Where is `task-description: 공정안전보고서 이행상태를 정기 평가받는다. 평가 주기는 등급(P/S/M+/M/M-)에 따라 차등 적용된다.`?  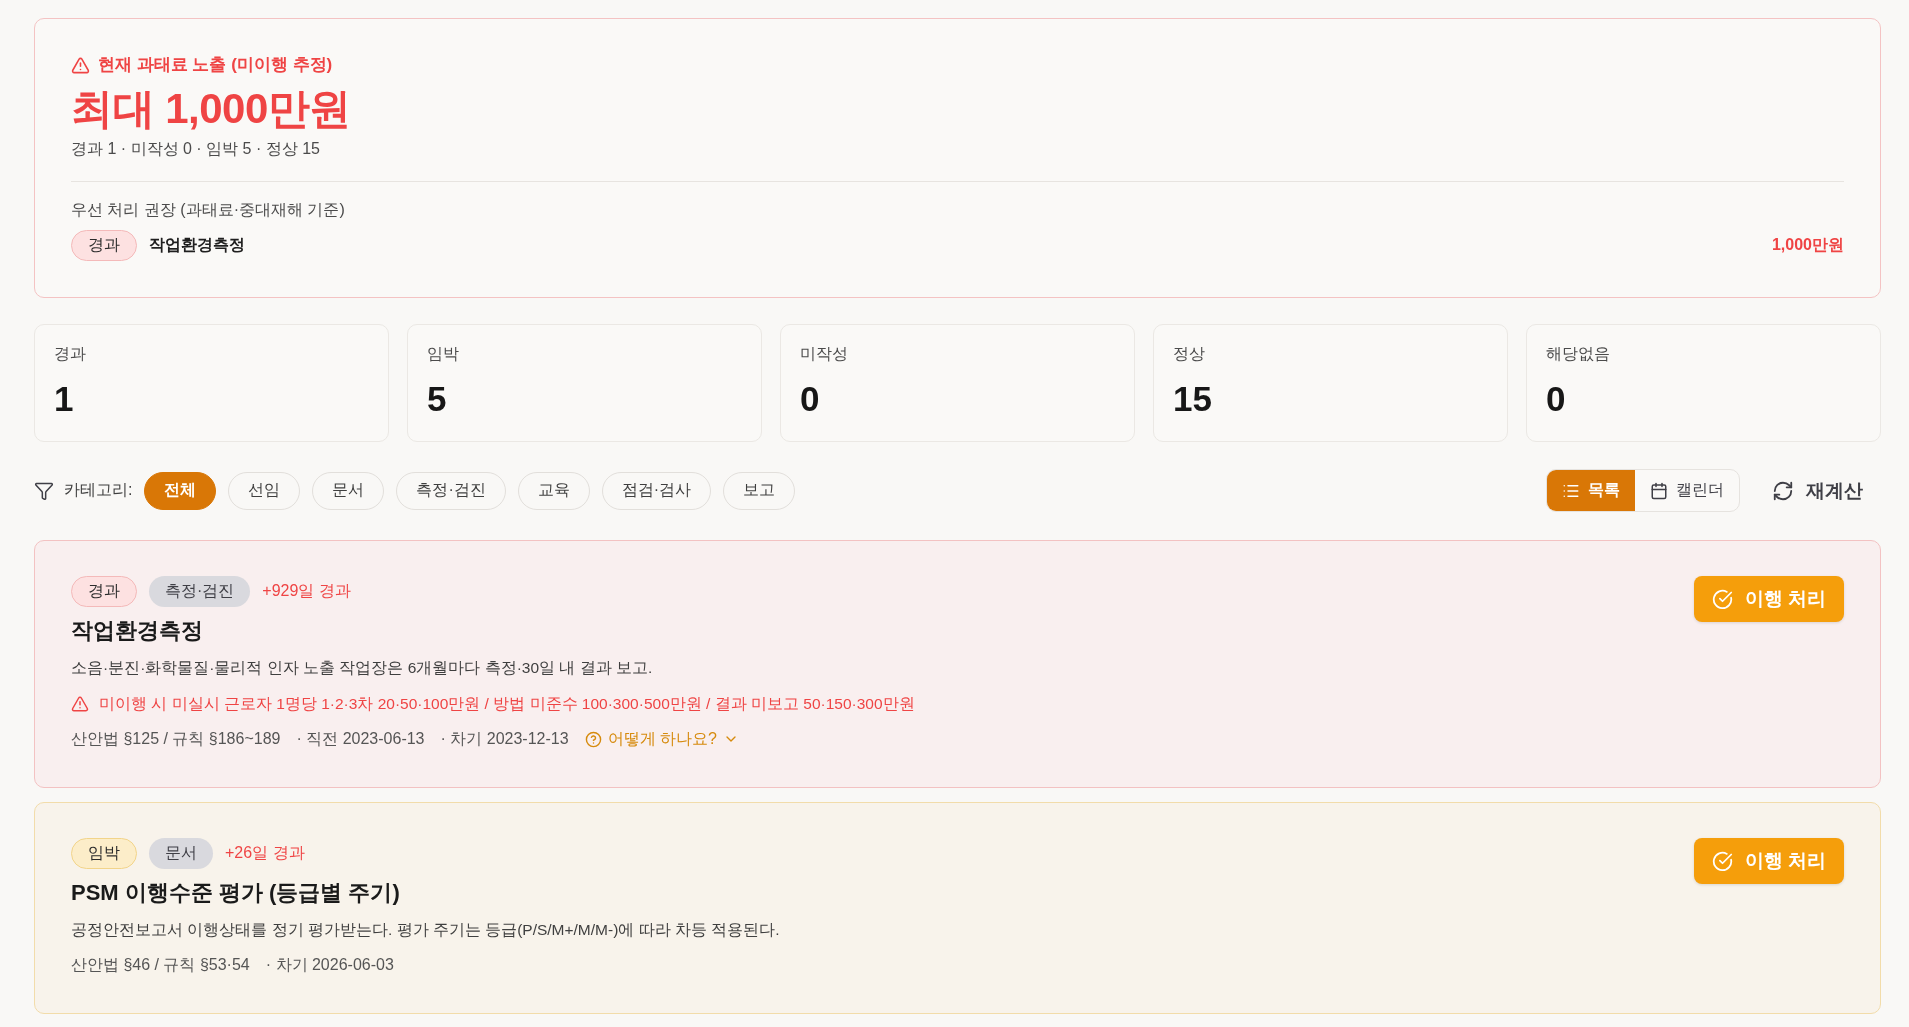
task-description: 공정안전보고서 이행상태를 정기 평가받는다. 평가 주기는 등급(P/S/M+/M/M-)에 따라 차등 적용된다. is located at coordinates (425, 930).